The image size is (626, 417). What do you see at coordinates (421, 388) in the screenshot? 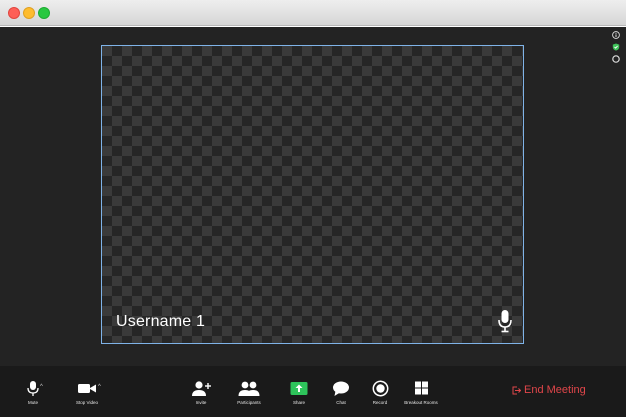
I see `breakout-rooms-icon` at bounding box center [421, 388].